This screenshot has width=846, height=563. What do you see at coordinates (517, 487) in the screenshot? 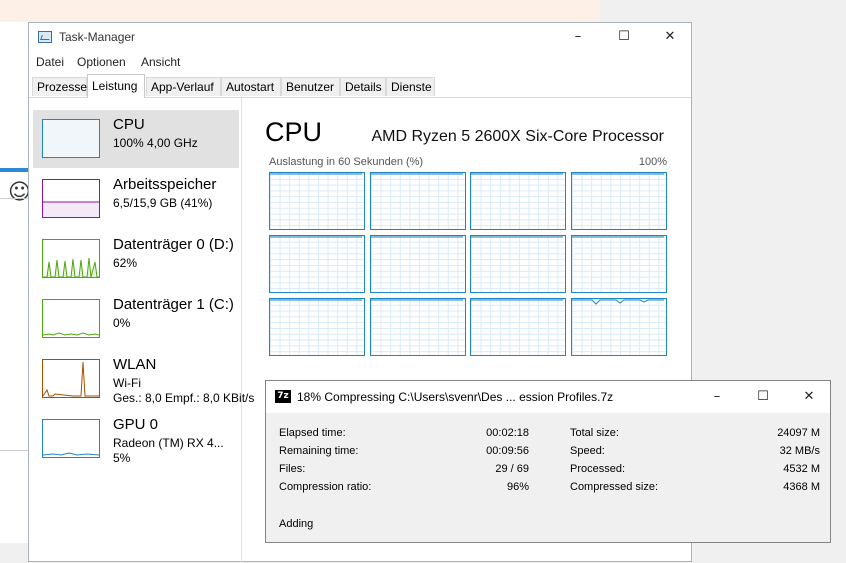
I see `compression-ratio-value: 96%` at bounding box center [517, 487].